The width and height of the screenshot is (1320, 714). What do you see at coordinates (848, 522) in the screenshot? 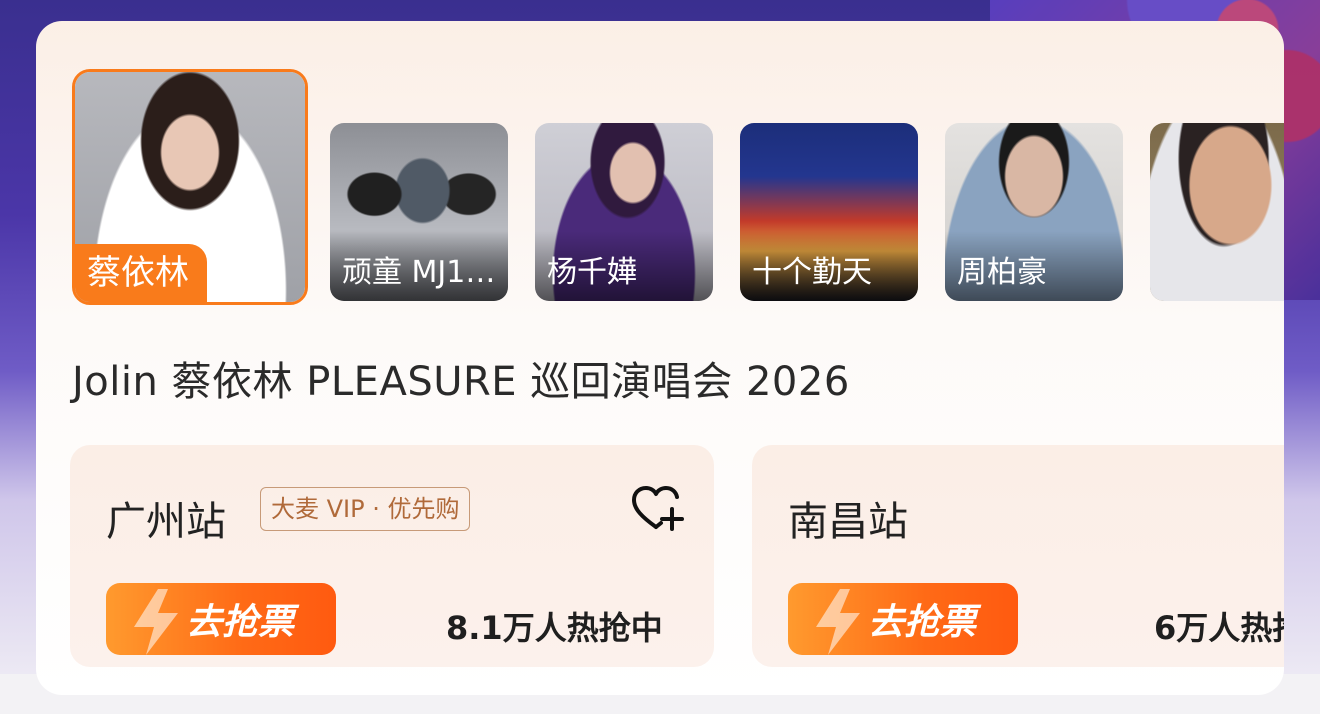
I see `session-city: 南昌站` at bounding box center [848, 522].